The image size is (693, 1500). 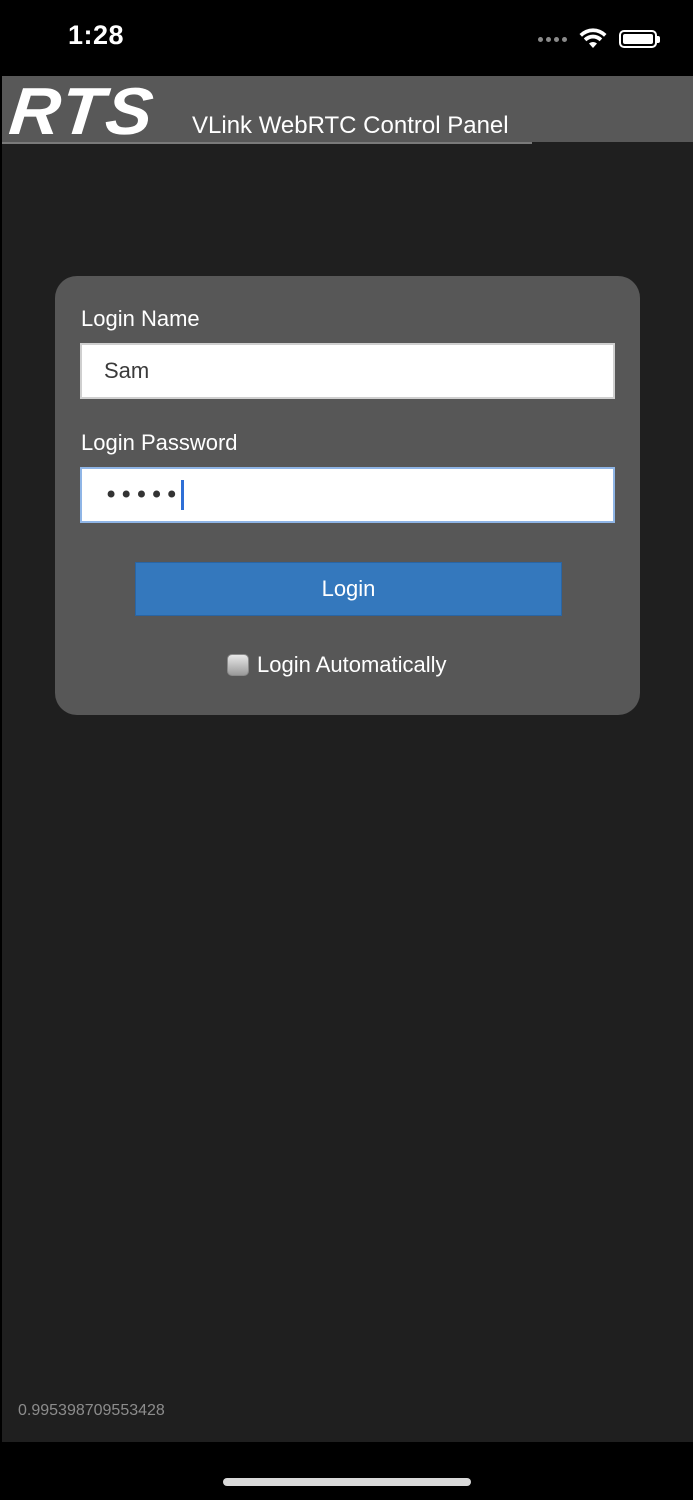 What do you see at coordinates (552, 39) in the screenshot?
I see `signal-icon` at bounding box center [552, 39].